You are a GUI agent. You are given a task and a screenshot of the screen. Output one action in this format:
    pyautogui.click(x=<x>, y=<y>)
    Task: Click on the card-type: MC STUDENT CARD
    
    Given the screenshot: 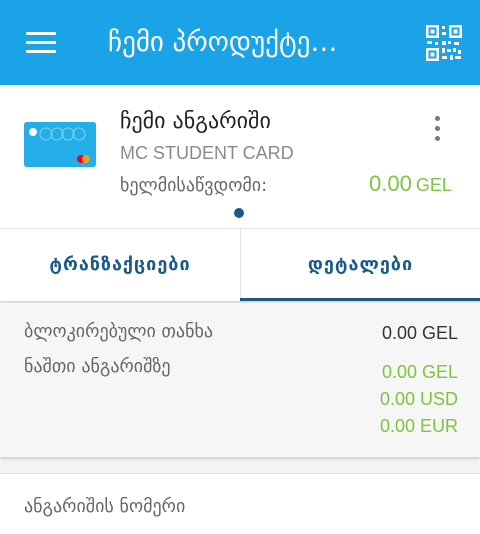 What is the action you would take?
    pyautogui.click(x=207, y=153)
    